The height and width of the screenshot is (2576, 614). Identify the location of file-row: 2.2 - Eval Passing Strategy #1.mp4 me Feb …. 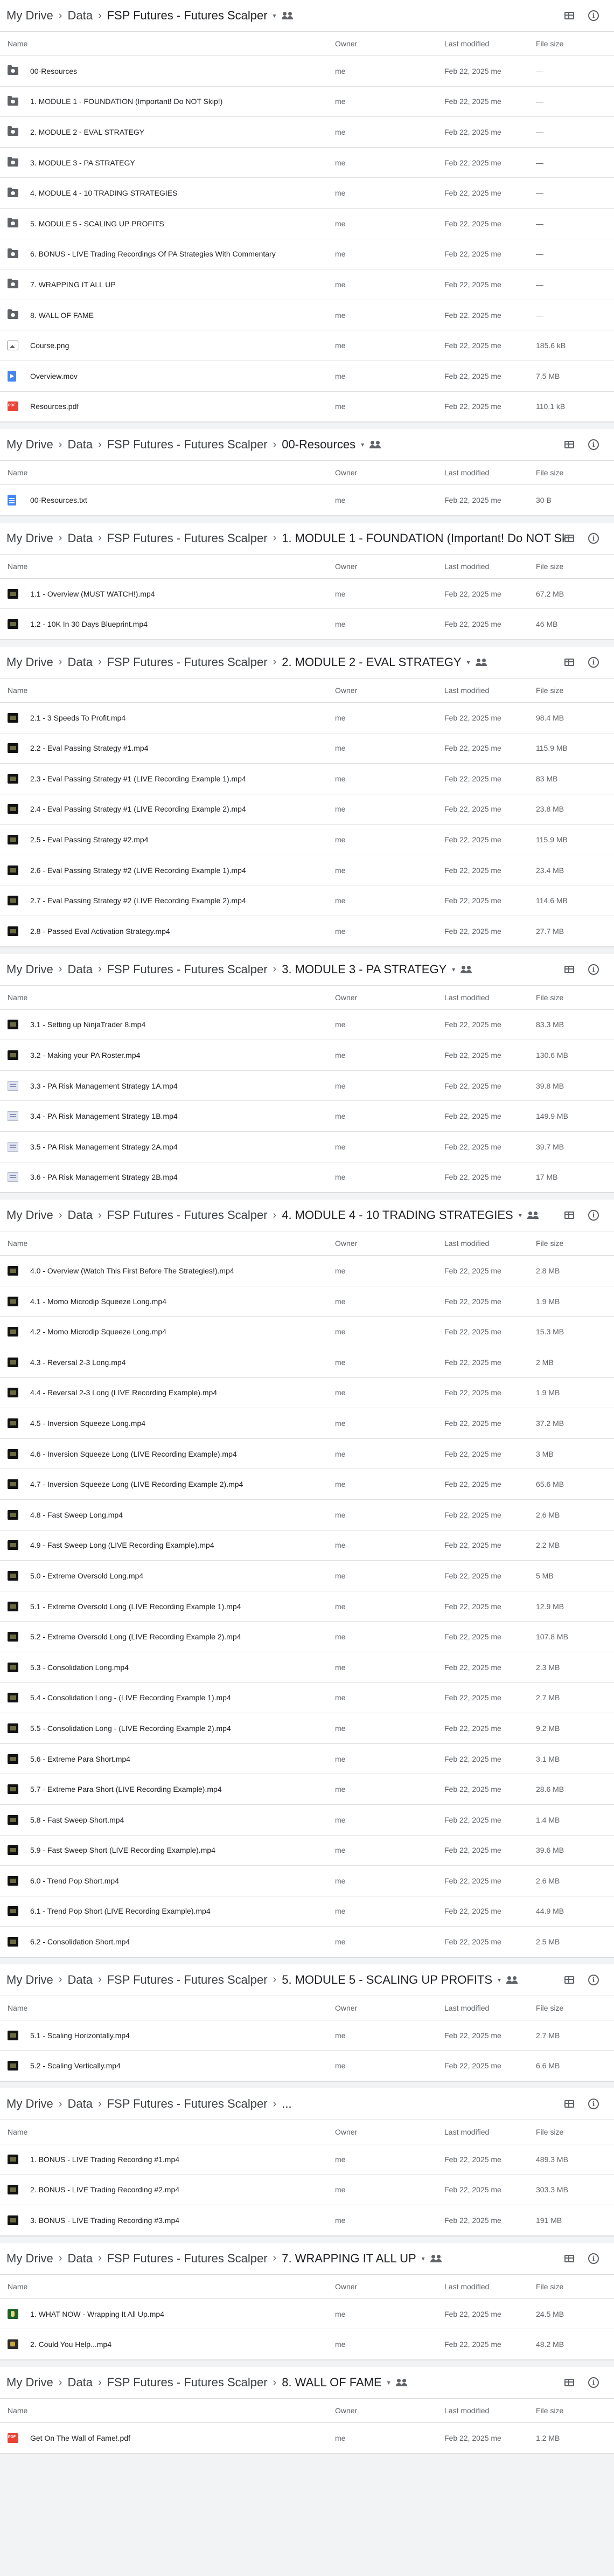
(307, 749).